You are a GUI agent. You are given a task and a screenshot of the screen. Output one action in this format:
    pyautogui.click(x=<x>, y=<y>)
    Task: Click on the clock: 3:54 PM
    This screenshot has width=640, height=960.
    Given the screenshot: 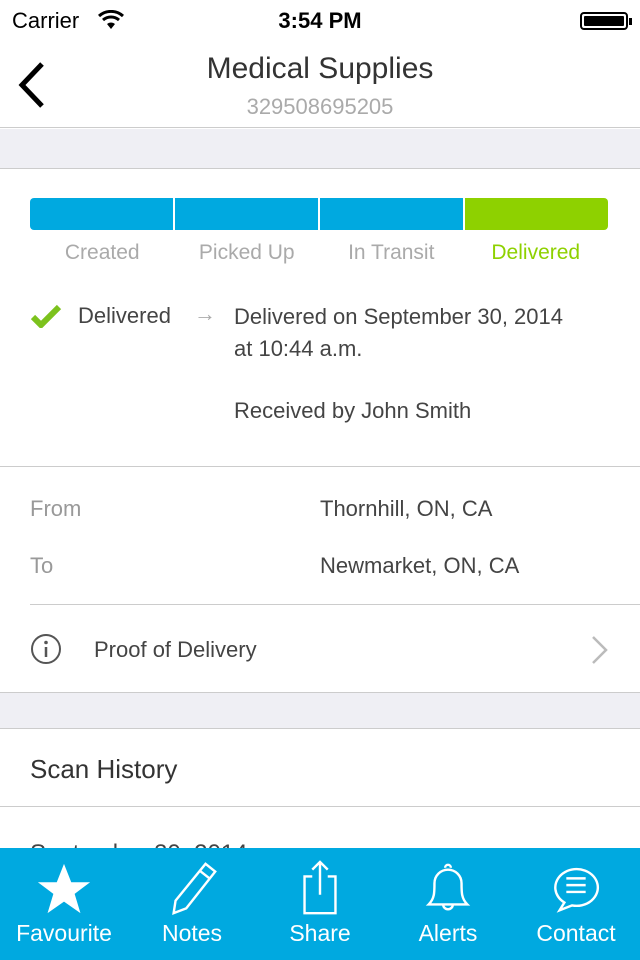 What is the action you would take?
    pyautogui.click(x=320, y=20)
    